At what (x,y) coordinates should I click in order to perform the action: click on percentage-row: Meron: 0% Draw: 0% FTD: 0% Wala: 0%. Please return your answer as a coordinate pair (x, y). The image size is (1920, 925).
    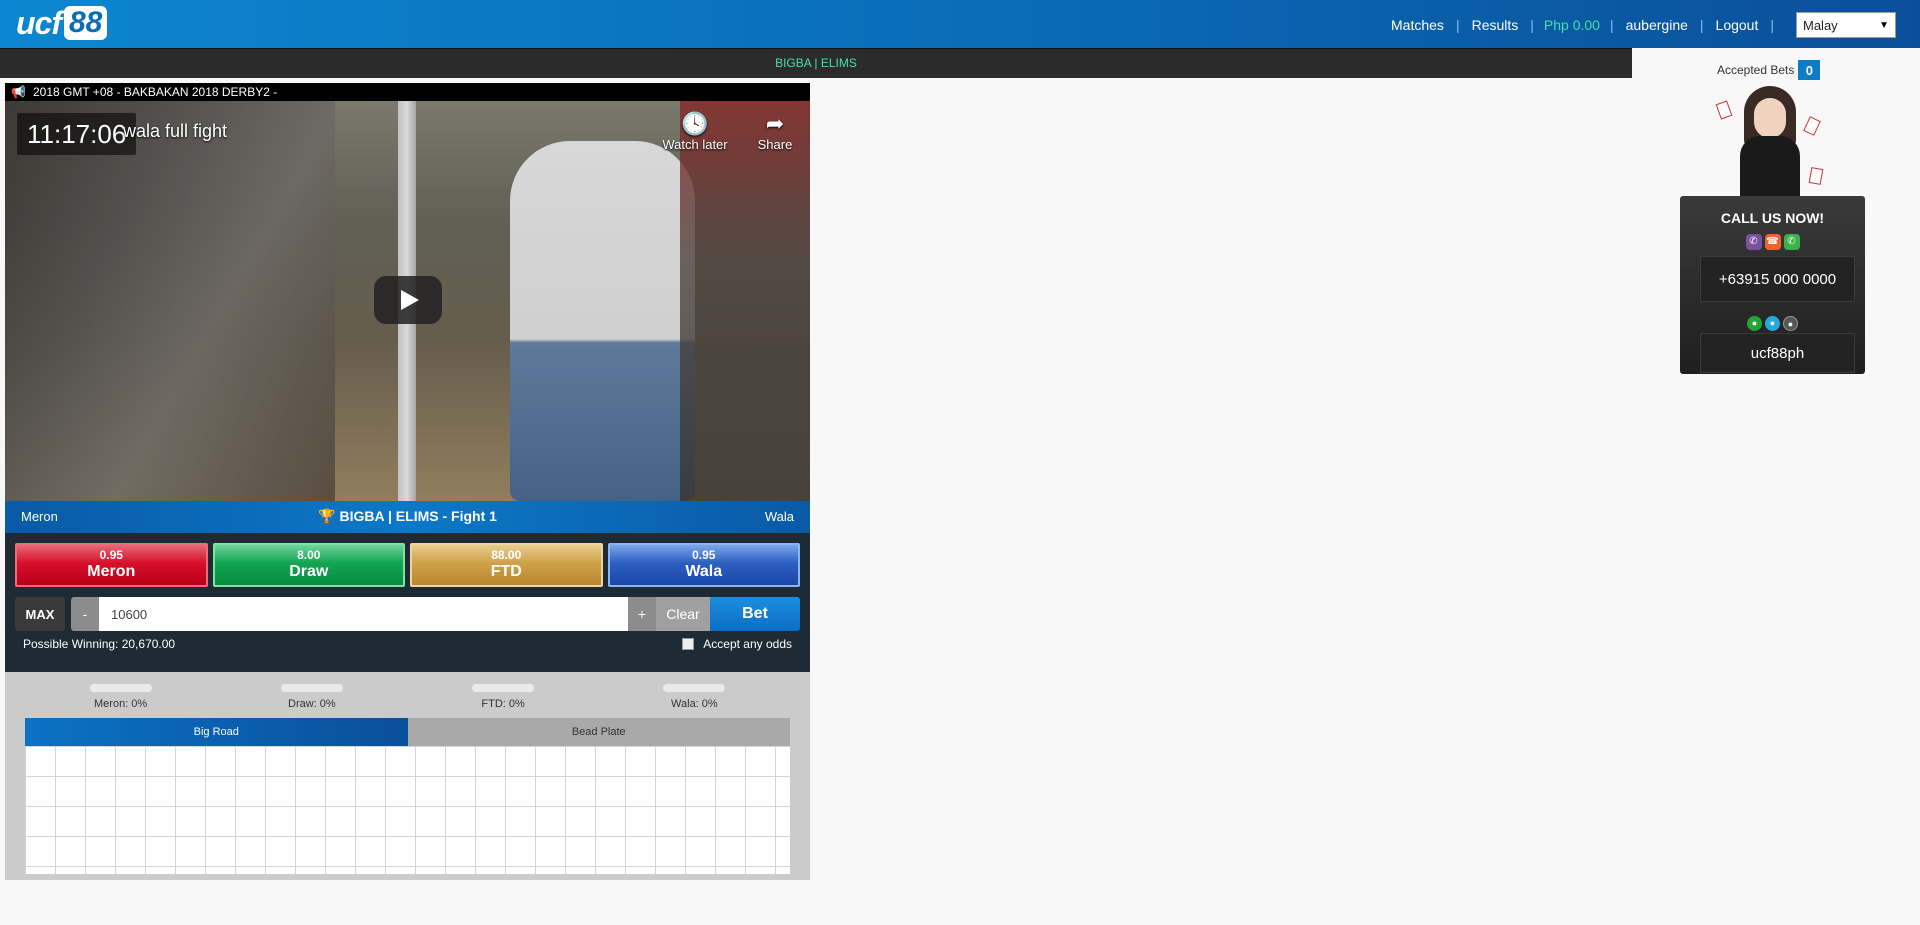
    Looking at the image, I should click on (407, 691).